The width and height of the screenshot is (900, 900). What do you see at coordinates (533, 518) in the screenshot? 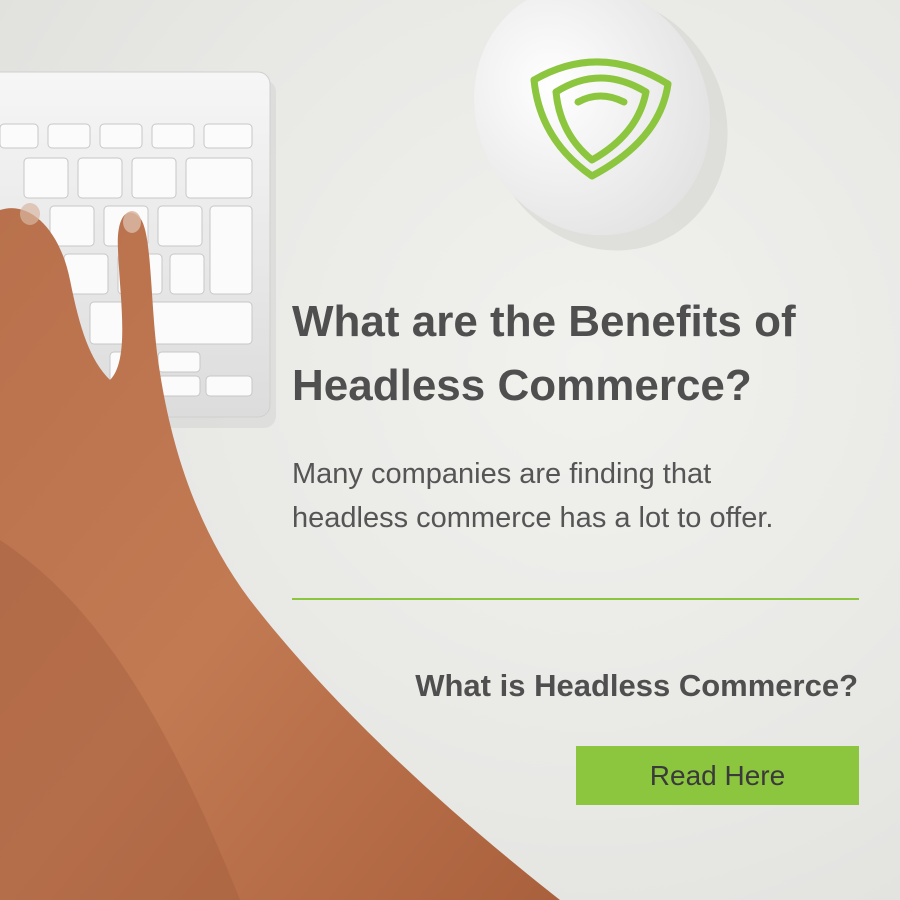
I see `intro-text-line-2: headless commerce has a lot to offer.` at bounding box center [533, 518].